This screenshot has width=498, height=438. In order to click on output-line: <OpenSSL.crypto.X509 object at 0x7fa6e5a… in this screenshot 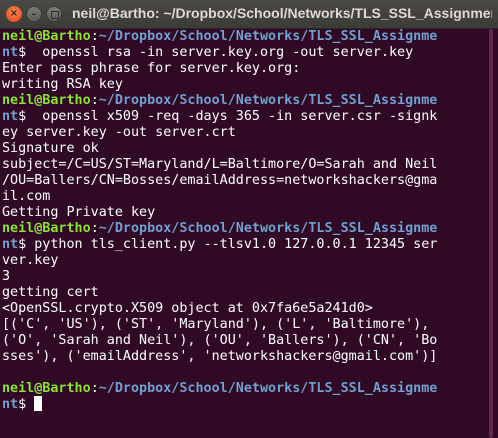, I will do `click(187, 308)`.